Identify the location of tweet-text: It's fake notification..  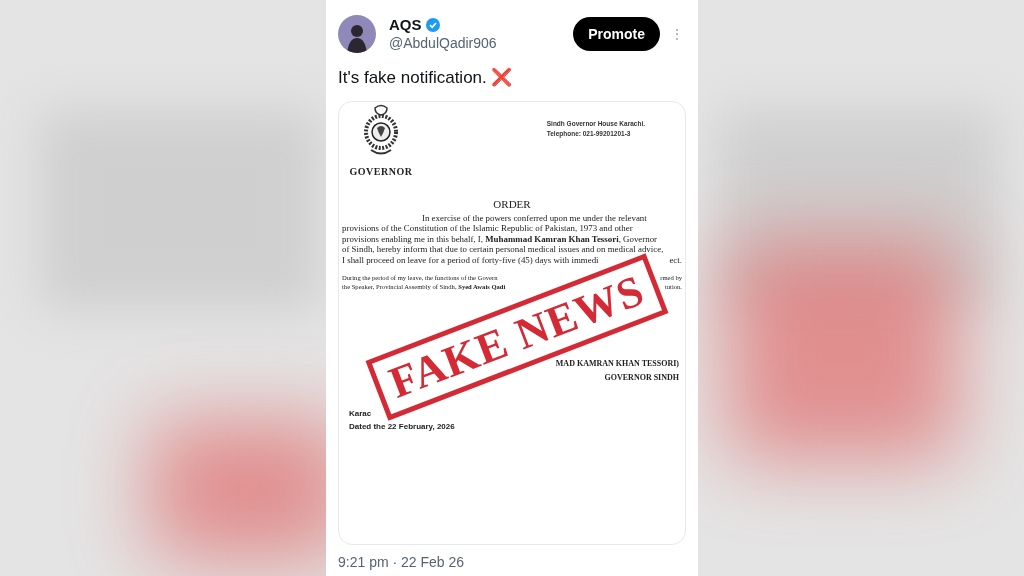
(412, 78).